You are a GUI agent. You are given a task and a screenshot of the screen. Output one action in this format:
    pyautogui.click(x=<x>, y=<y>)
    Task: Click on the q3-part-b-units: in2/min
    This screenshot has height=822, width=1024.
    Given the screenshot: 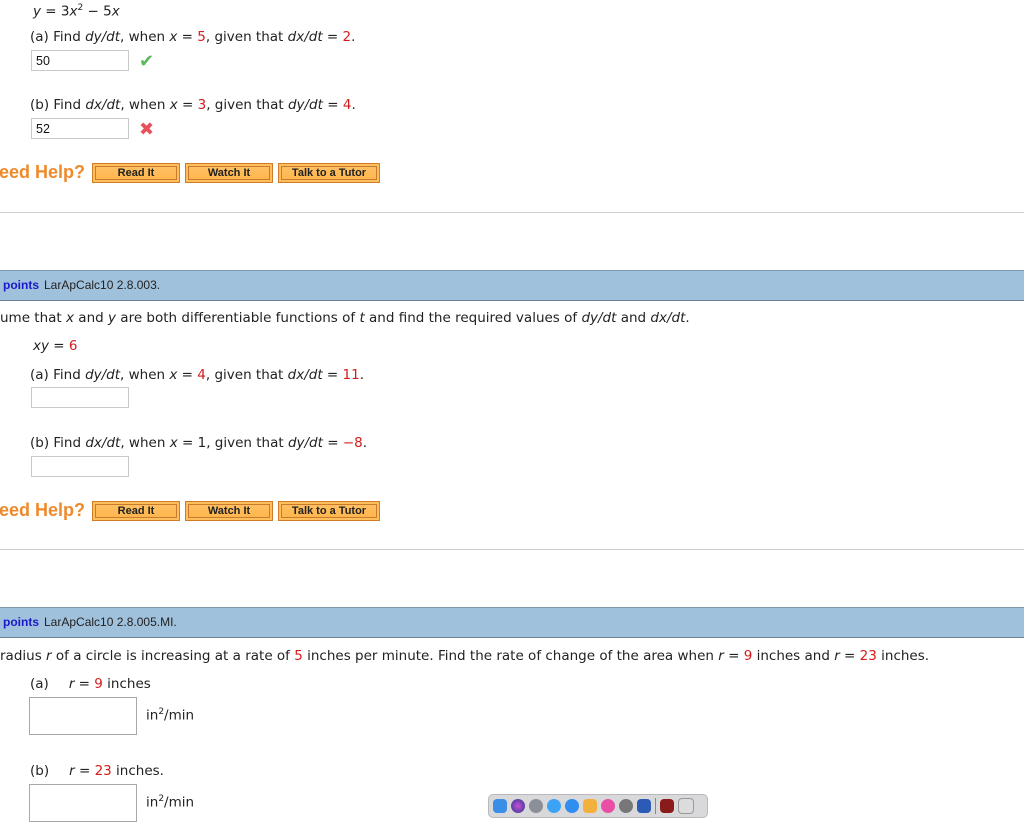 What is the action you would take?
    pyautogui.click(x=170, y=802)
    